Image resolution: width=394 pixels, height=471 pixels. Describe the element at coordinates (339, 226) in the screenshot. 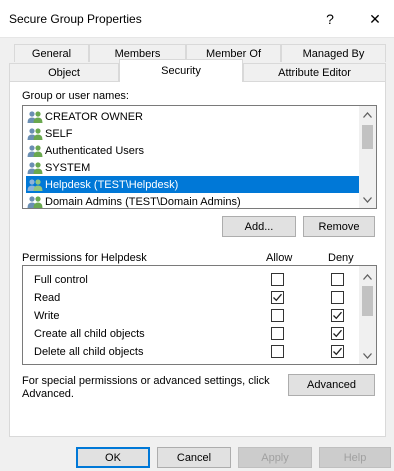

I see `remove-button: Remove` at that location.